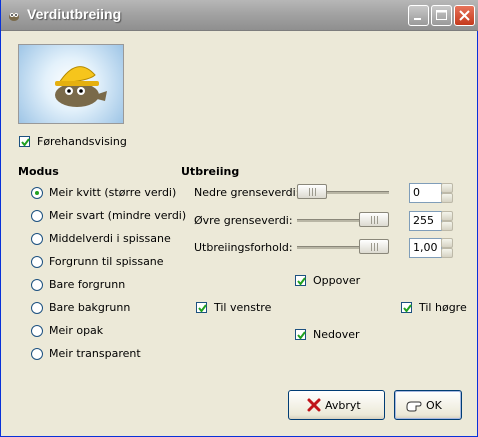 This screenshot has height=437, width=478. Describe the element at coordinates (38, 171) in the screenshot. I see `modus-heading: Modus` at that location.